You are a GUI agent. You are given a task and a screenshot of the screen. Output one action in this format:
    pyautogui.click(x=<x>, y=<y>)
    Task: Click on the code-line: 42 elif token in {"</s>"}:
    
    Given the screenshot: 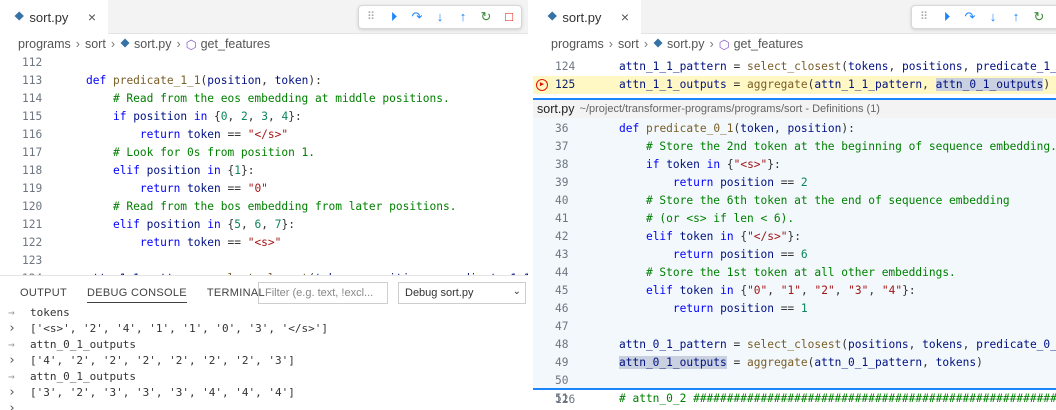 What is the action you would take?
    pyautogui.click(x=794, y=237)
    